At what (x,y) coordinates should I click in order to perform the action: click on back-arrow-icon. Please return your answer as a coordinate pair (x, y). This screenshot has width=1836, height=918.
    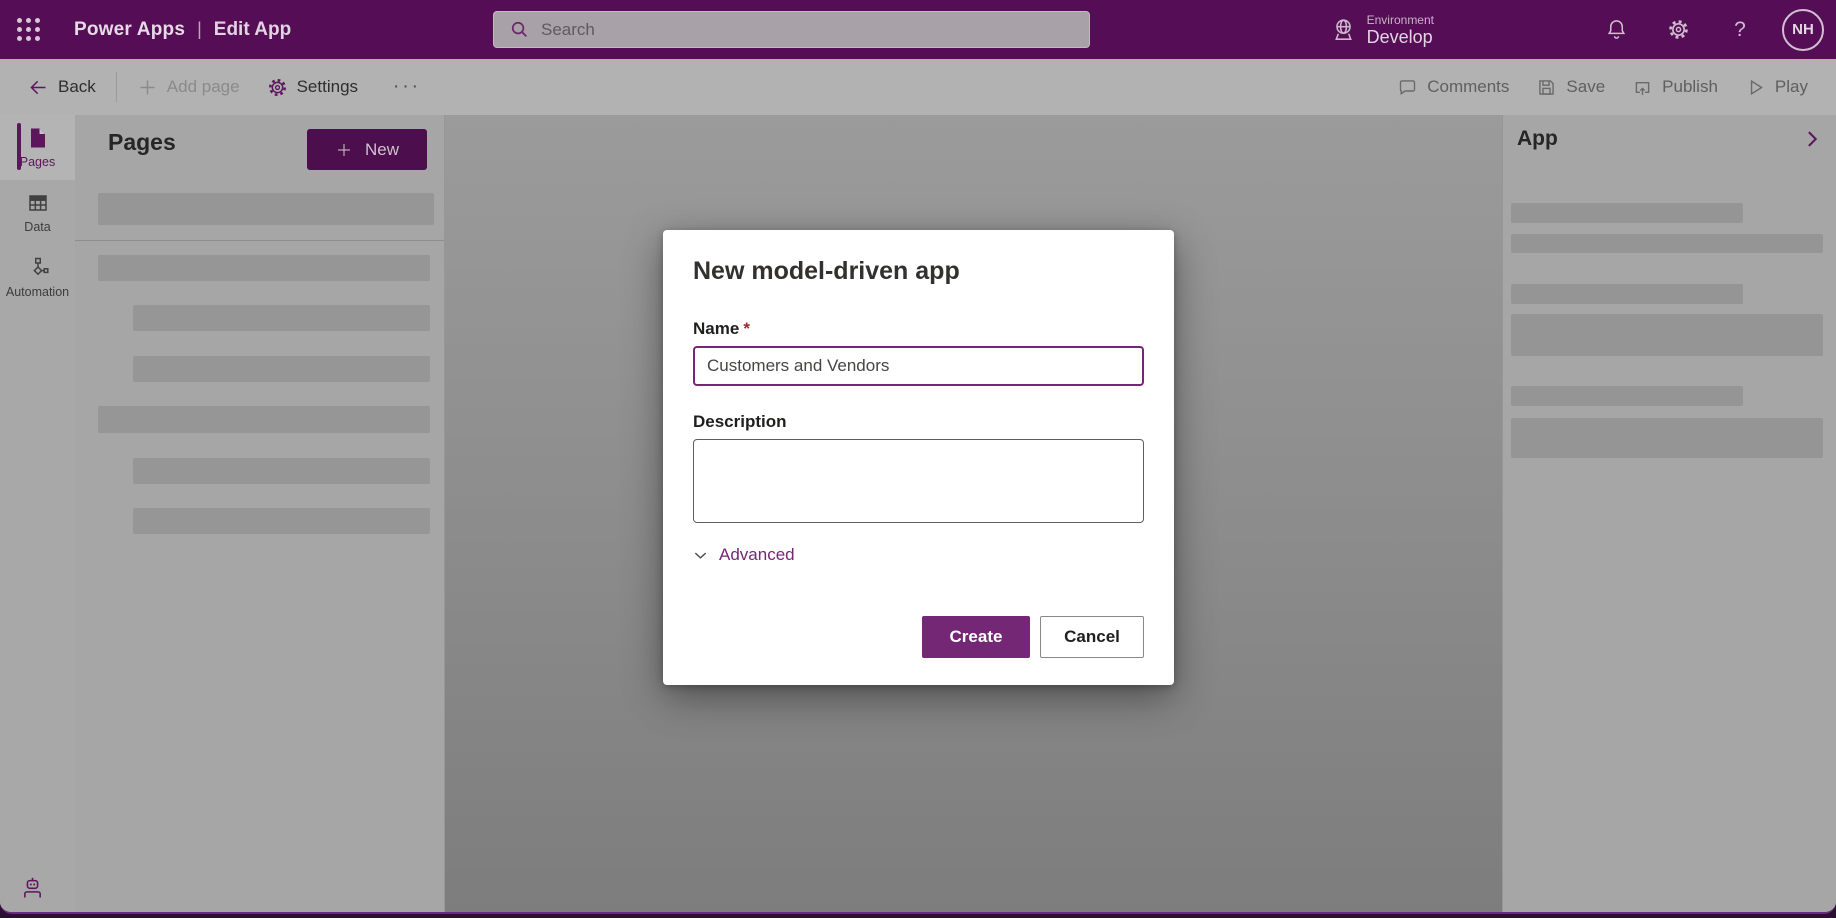
    Looking at the image, I should click on (38, 87).